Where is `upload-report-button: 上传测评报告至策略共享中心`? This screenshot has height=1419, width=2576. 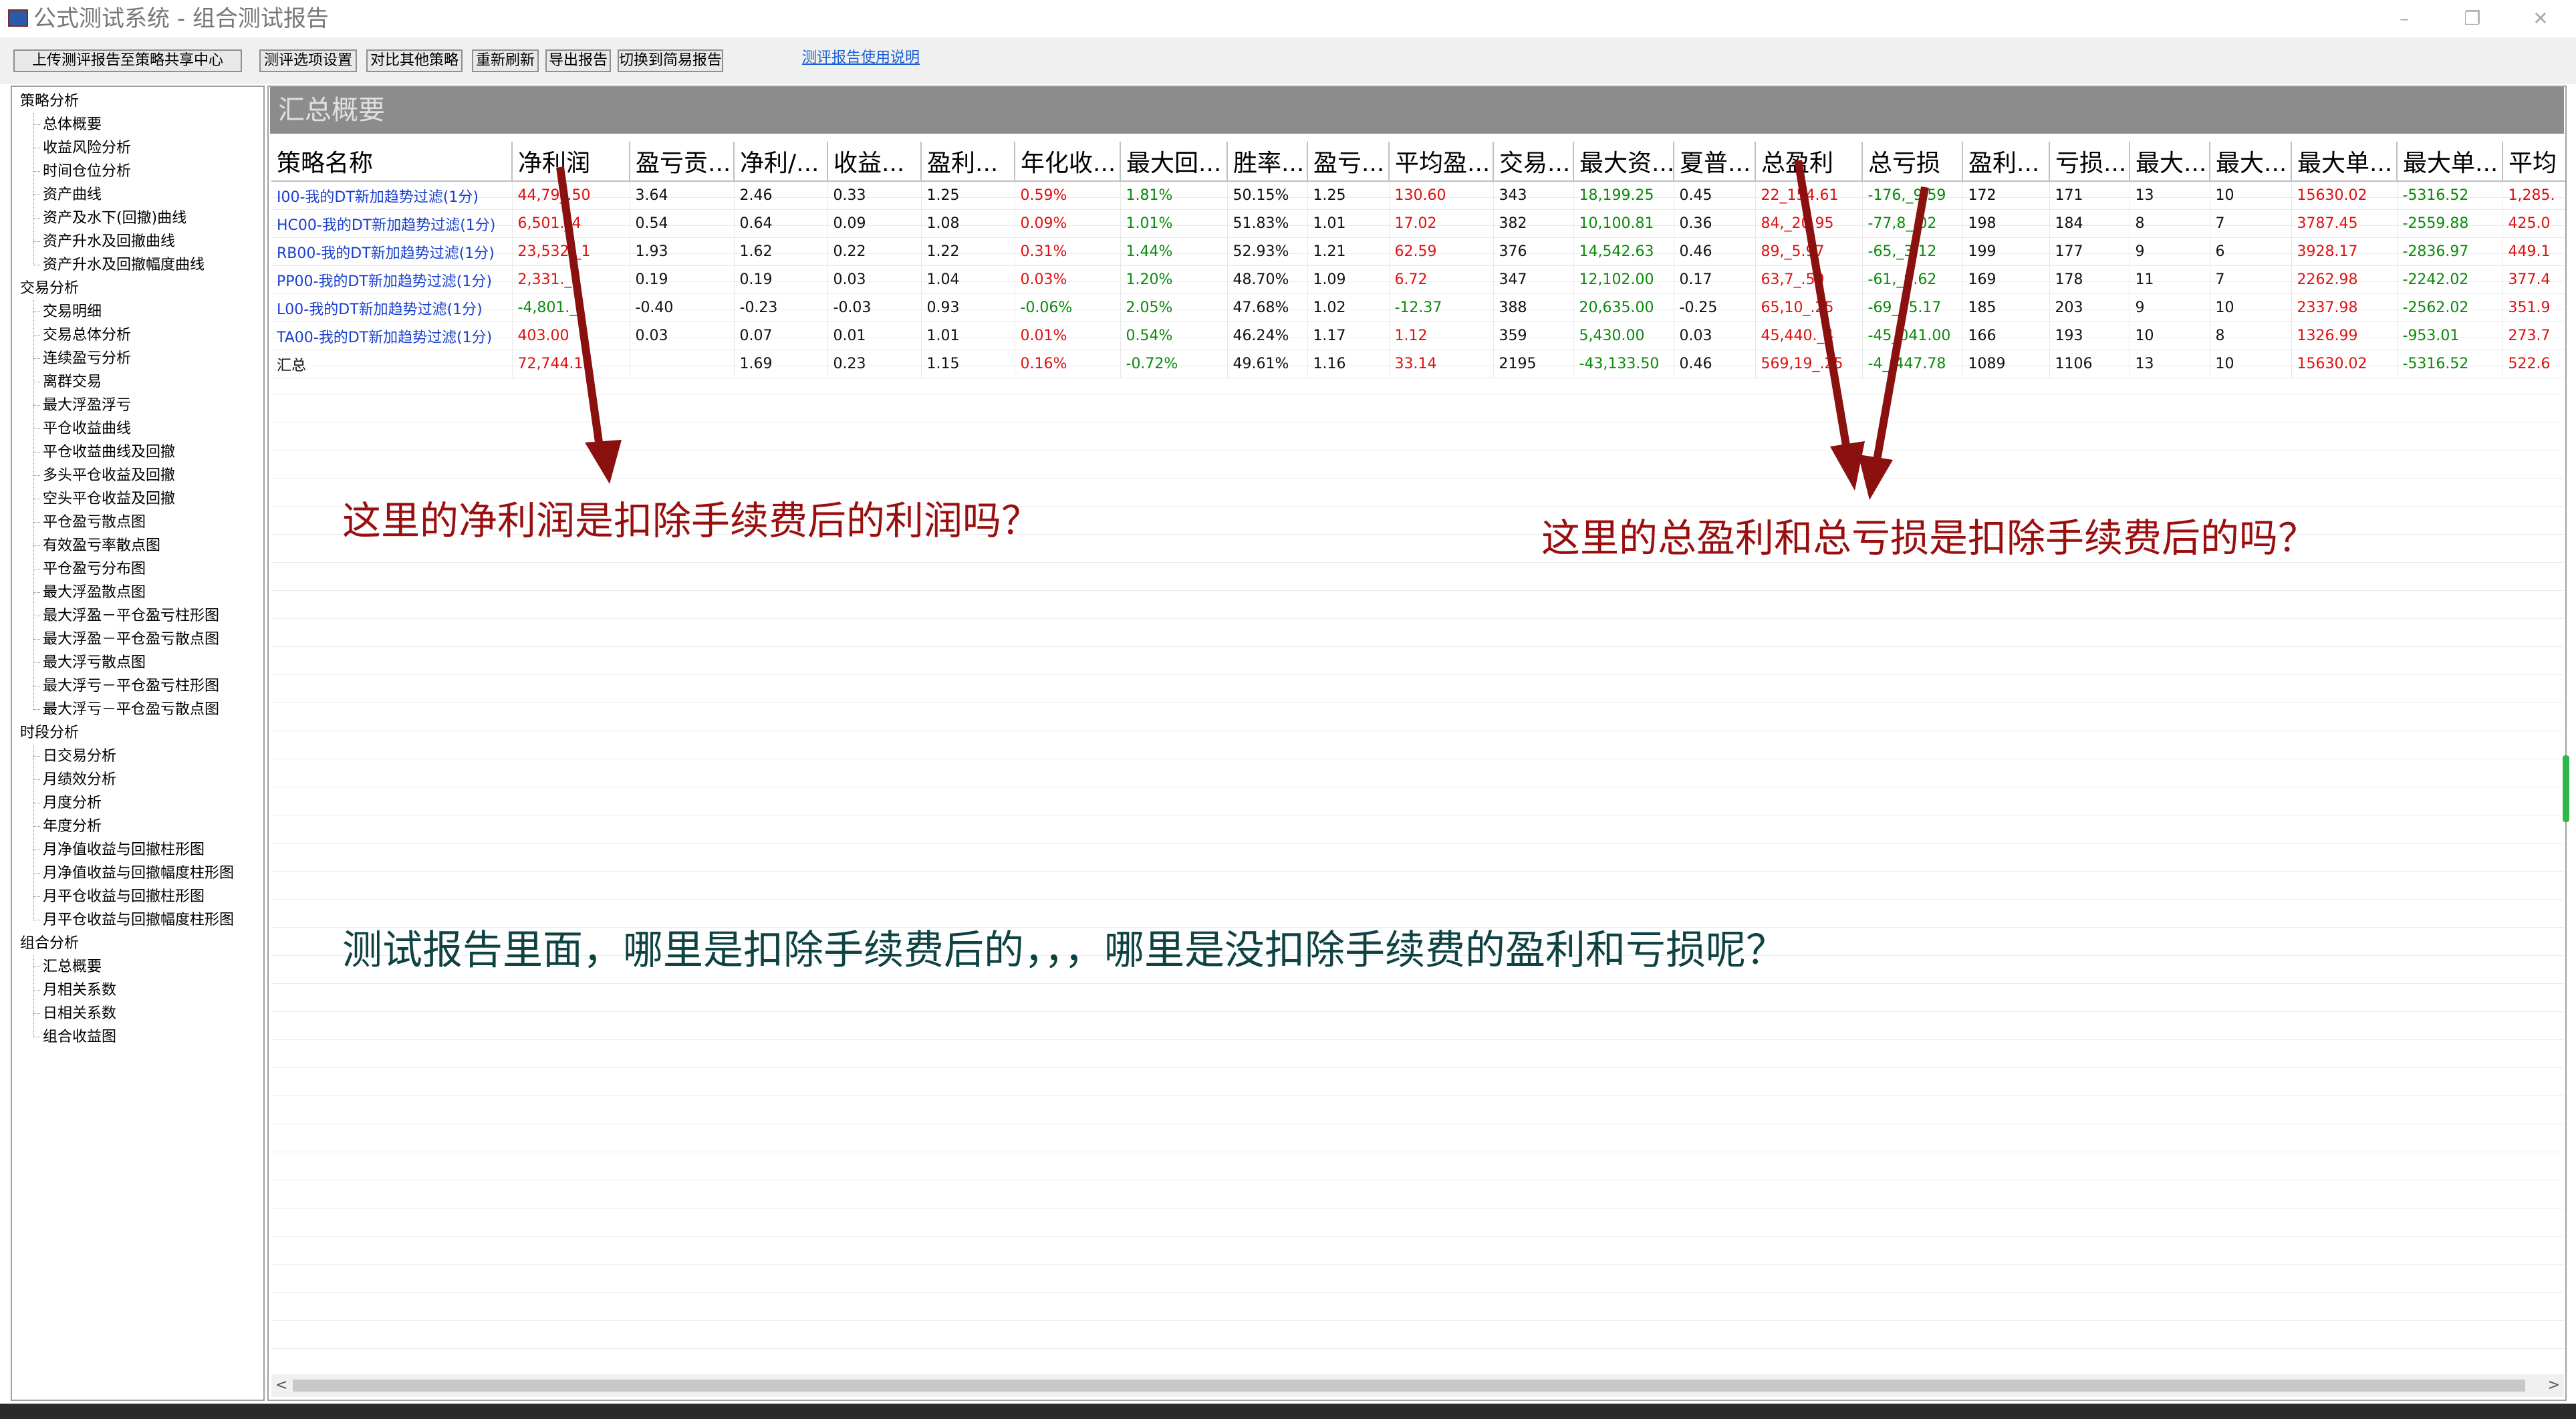
upload-report-button: 上传测评报告至策略共享中心 is located at coordinates (128, 60).